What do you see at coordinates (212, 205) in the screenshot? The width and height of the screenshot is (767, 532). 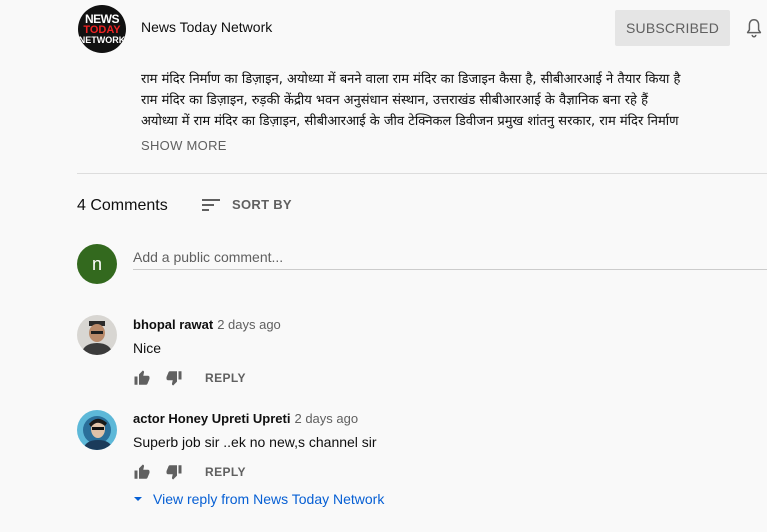 I see `sort-icon` at bounding box center [212, 205].